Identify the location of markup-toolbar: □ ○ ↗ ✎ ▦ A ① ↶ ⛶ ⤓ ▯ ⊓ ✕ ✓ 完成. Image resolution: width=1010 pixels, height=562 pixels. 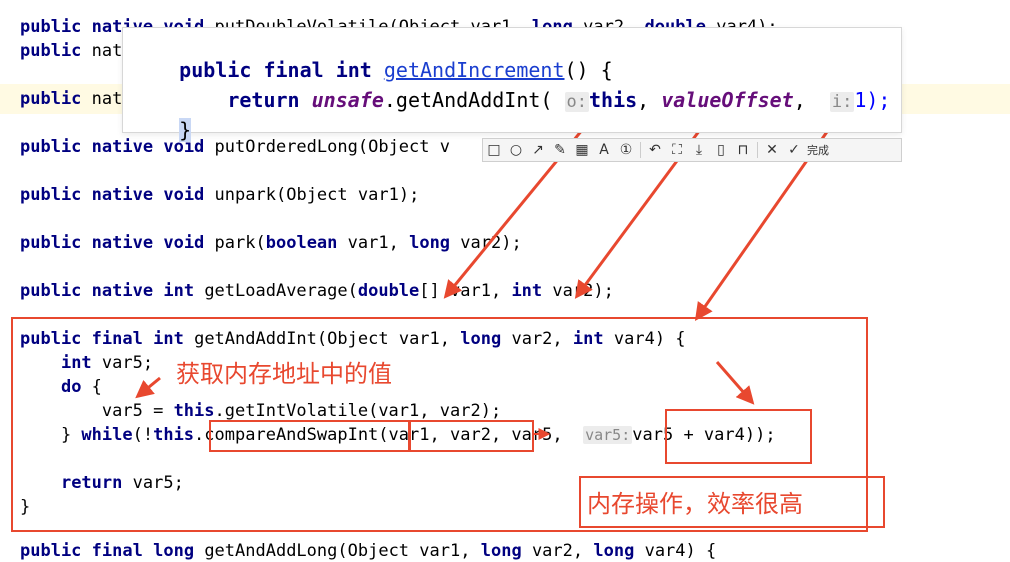
(692, 150).